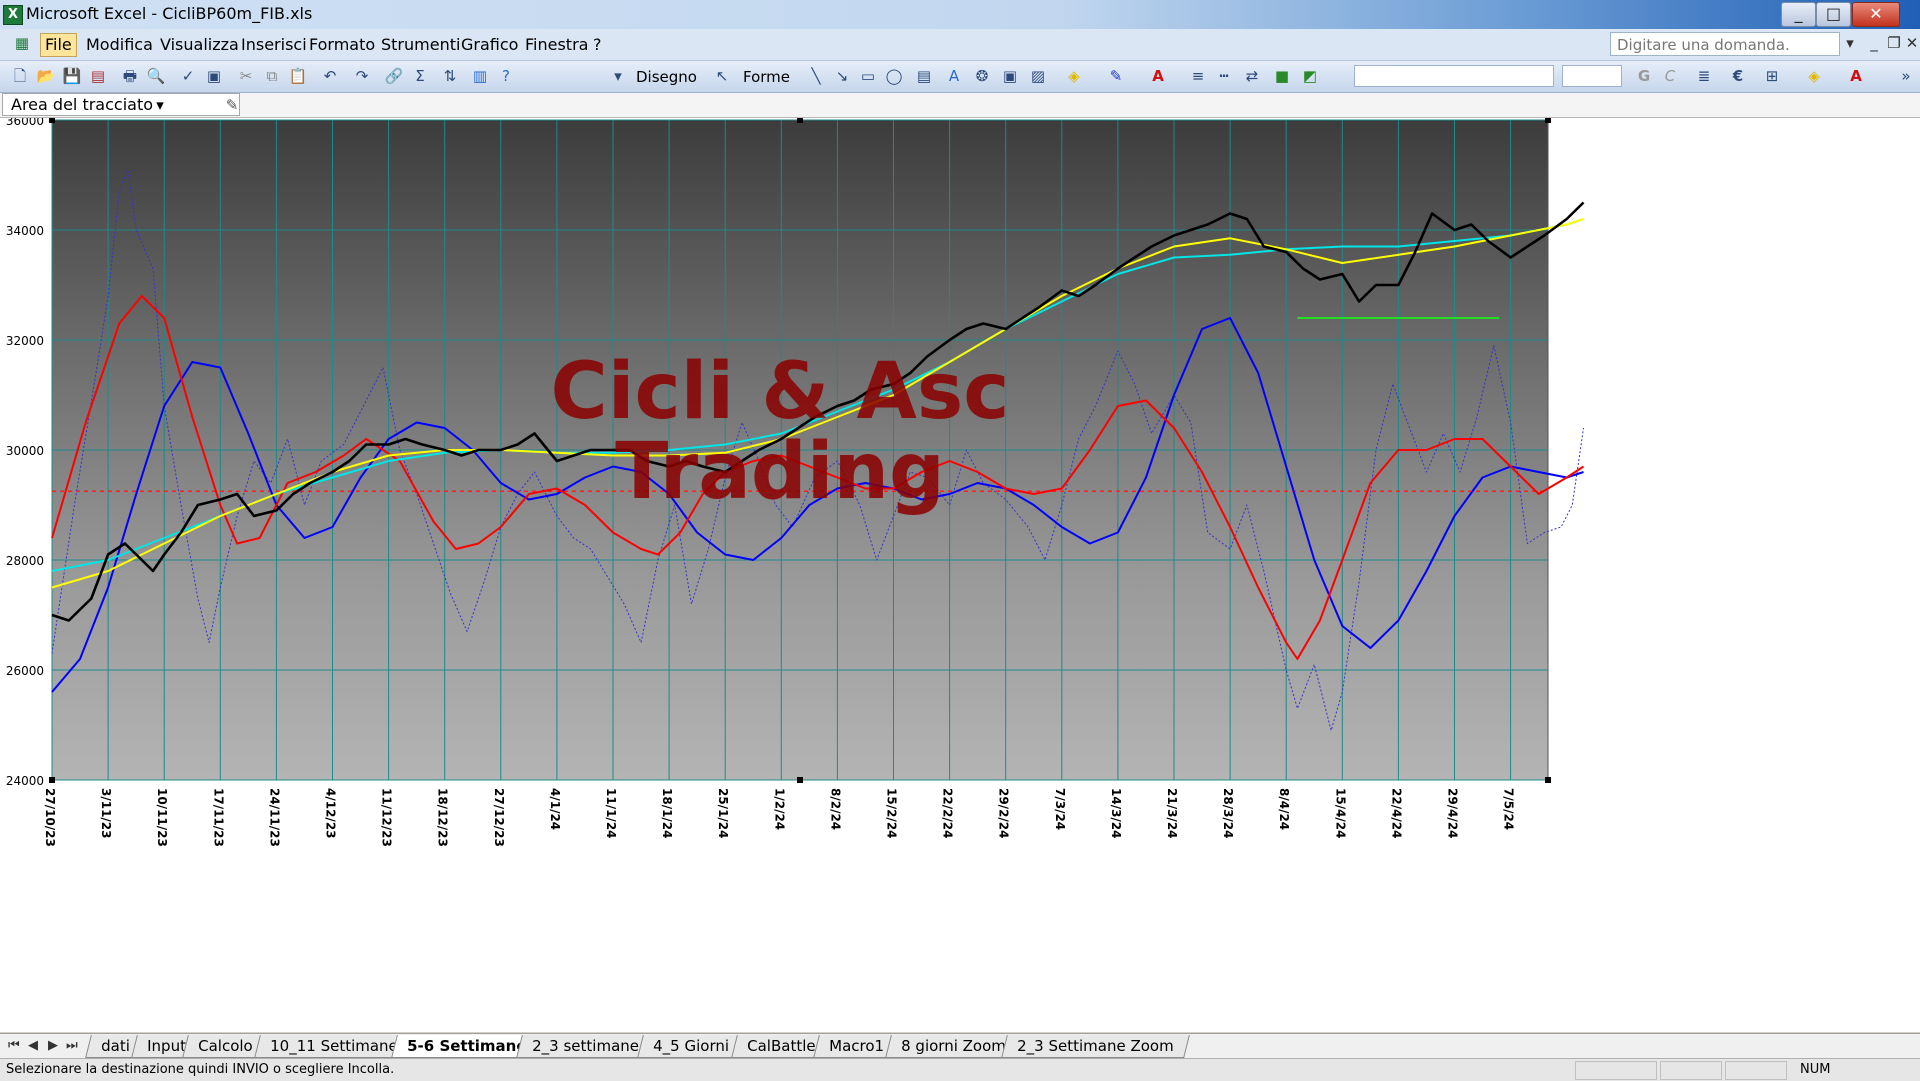 This screenshot has height=1081, width=1920. Describe the element at coordinates (1725, 44) in the screenshot. I see `help-search-input: Digitare una domanda.` at that location.